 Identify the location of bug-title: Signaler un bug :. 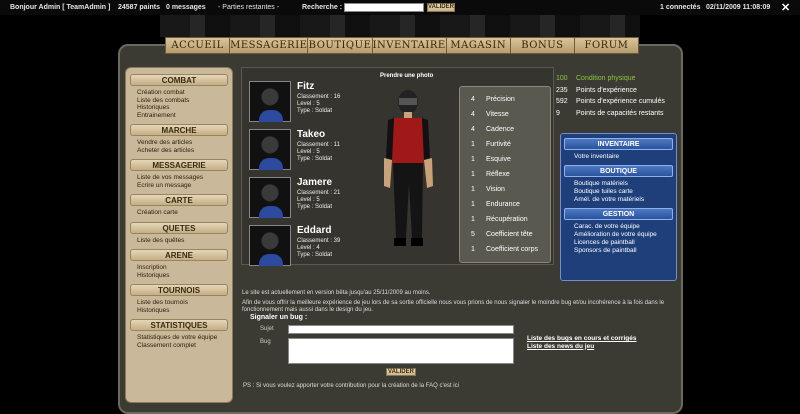
(279, 317).